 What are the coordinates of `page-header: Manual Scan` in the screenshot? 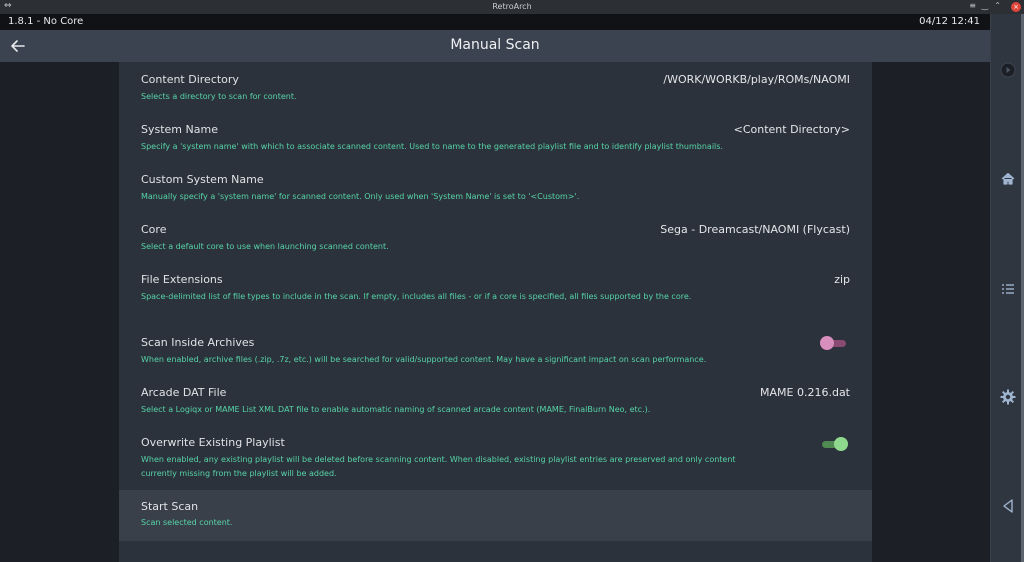 It's located at (495, 46).